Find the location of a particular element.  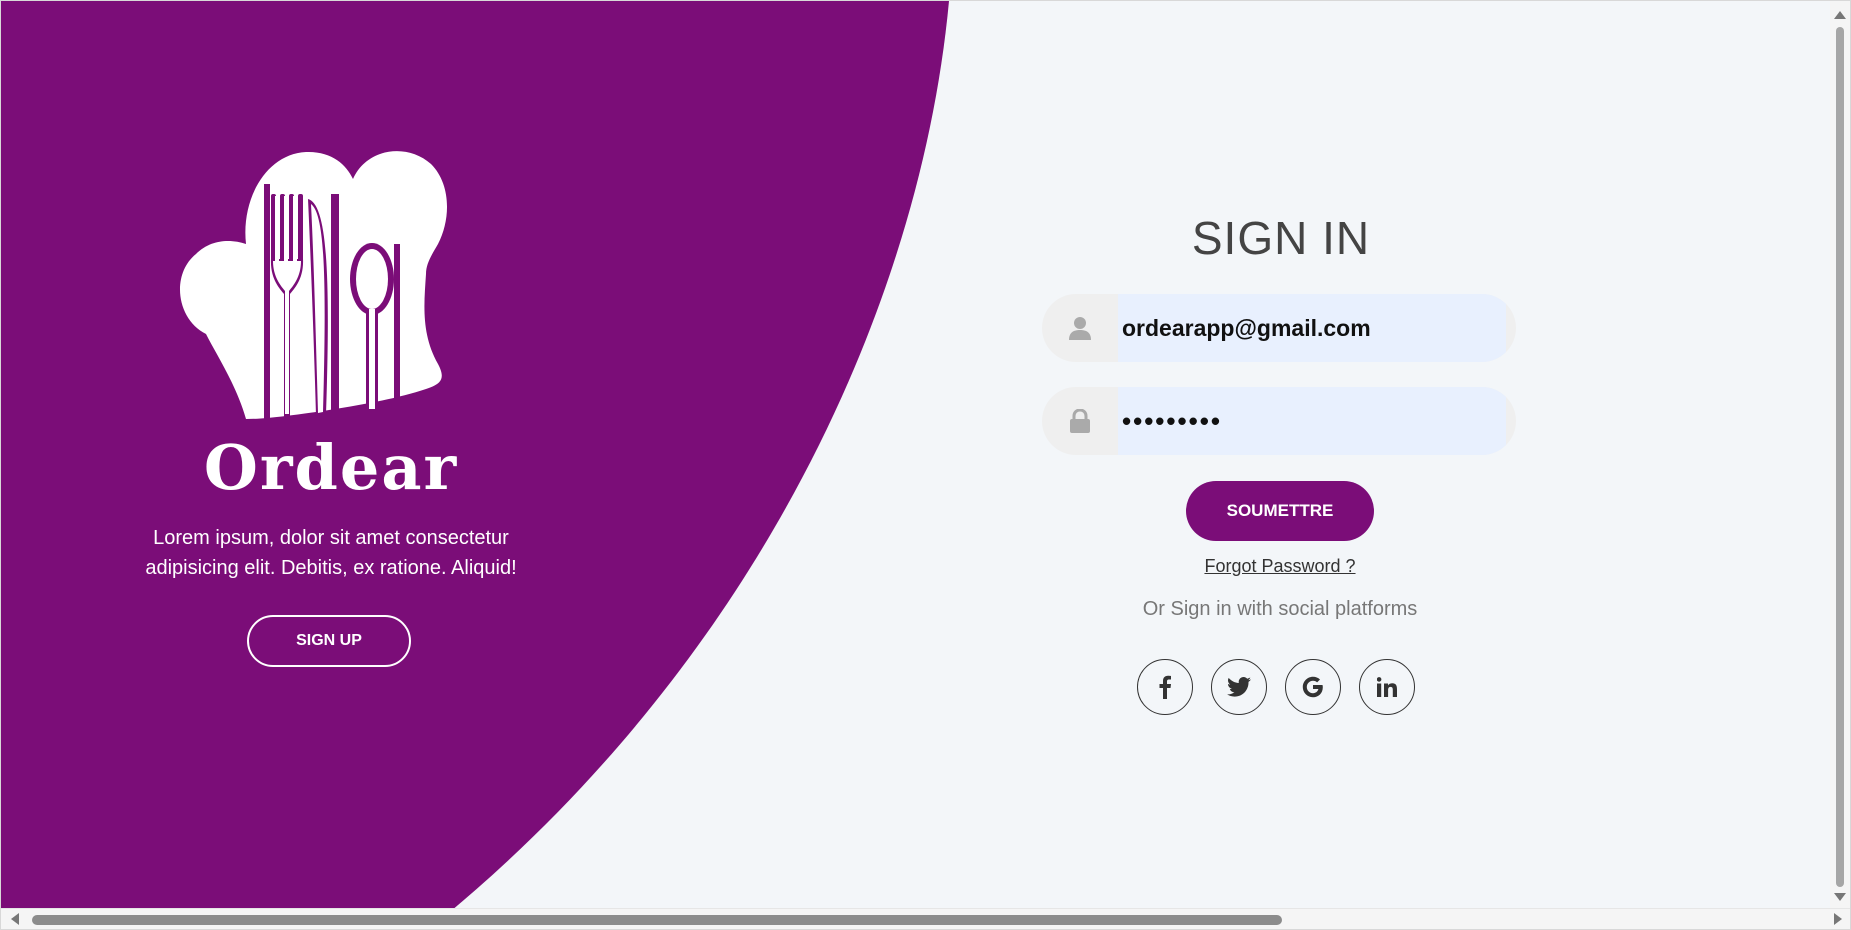

scroll-right-arrow-icon is located at coordinates (1838, 919).